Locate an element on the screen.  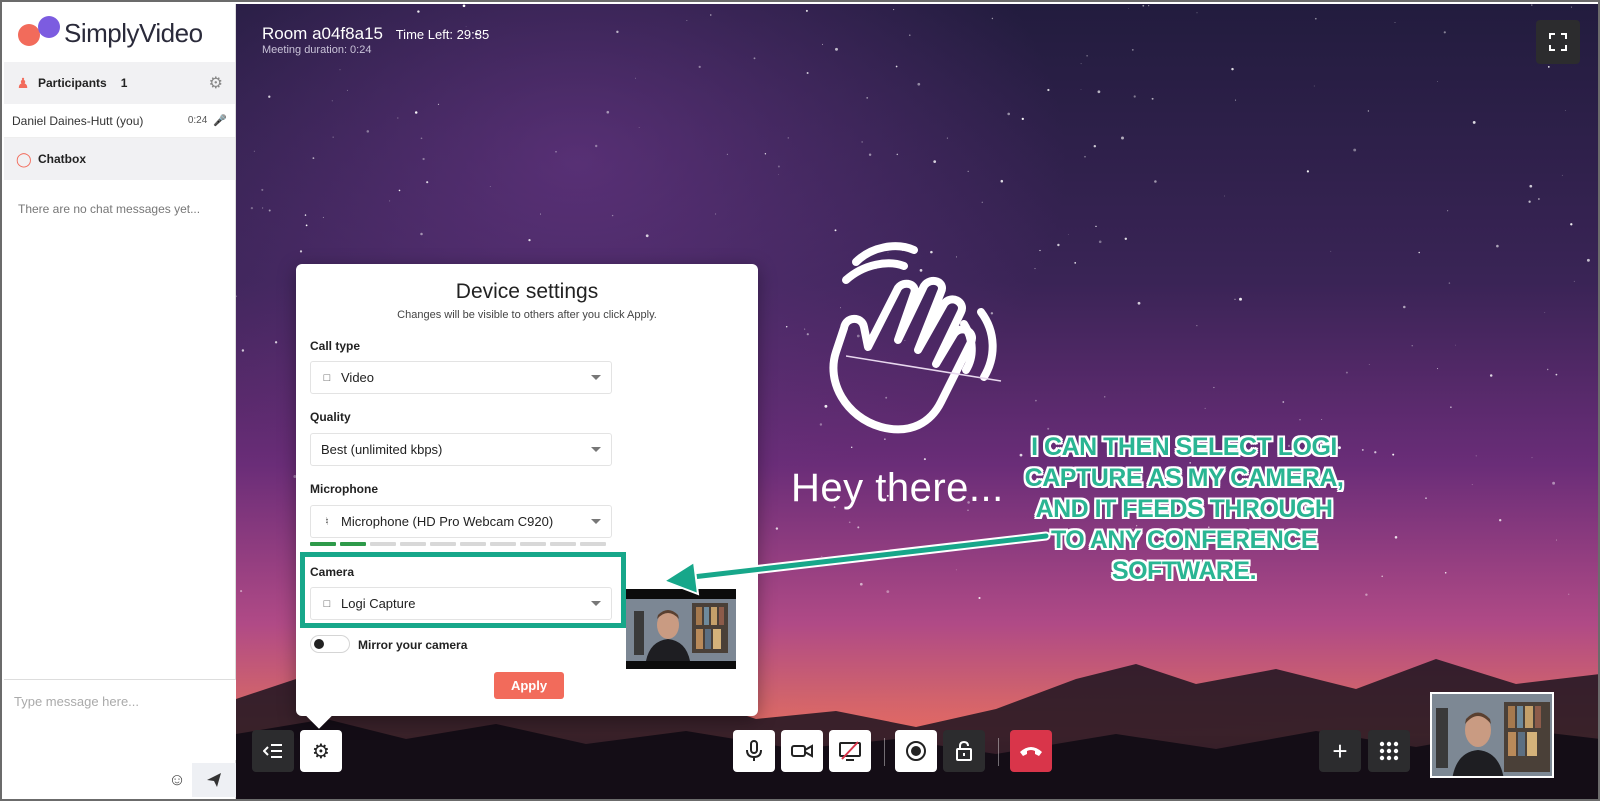
fullscreen-button is located at coordinates (1558, 42).